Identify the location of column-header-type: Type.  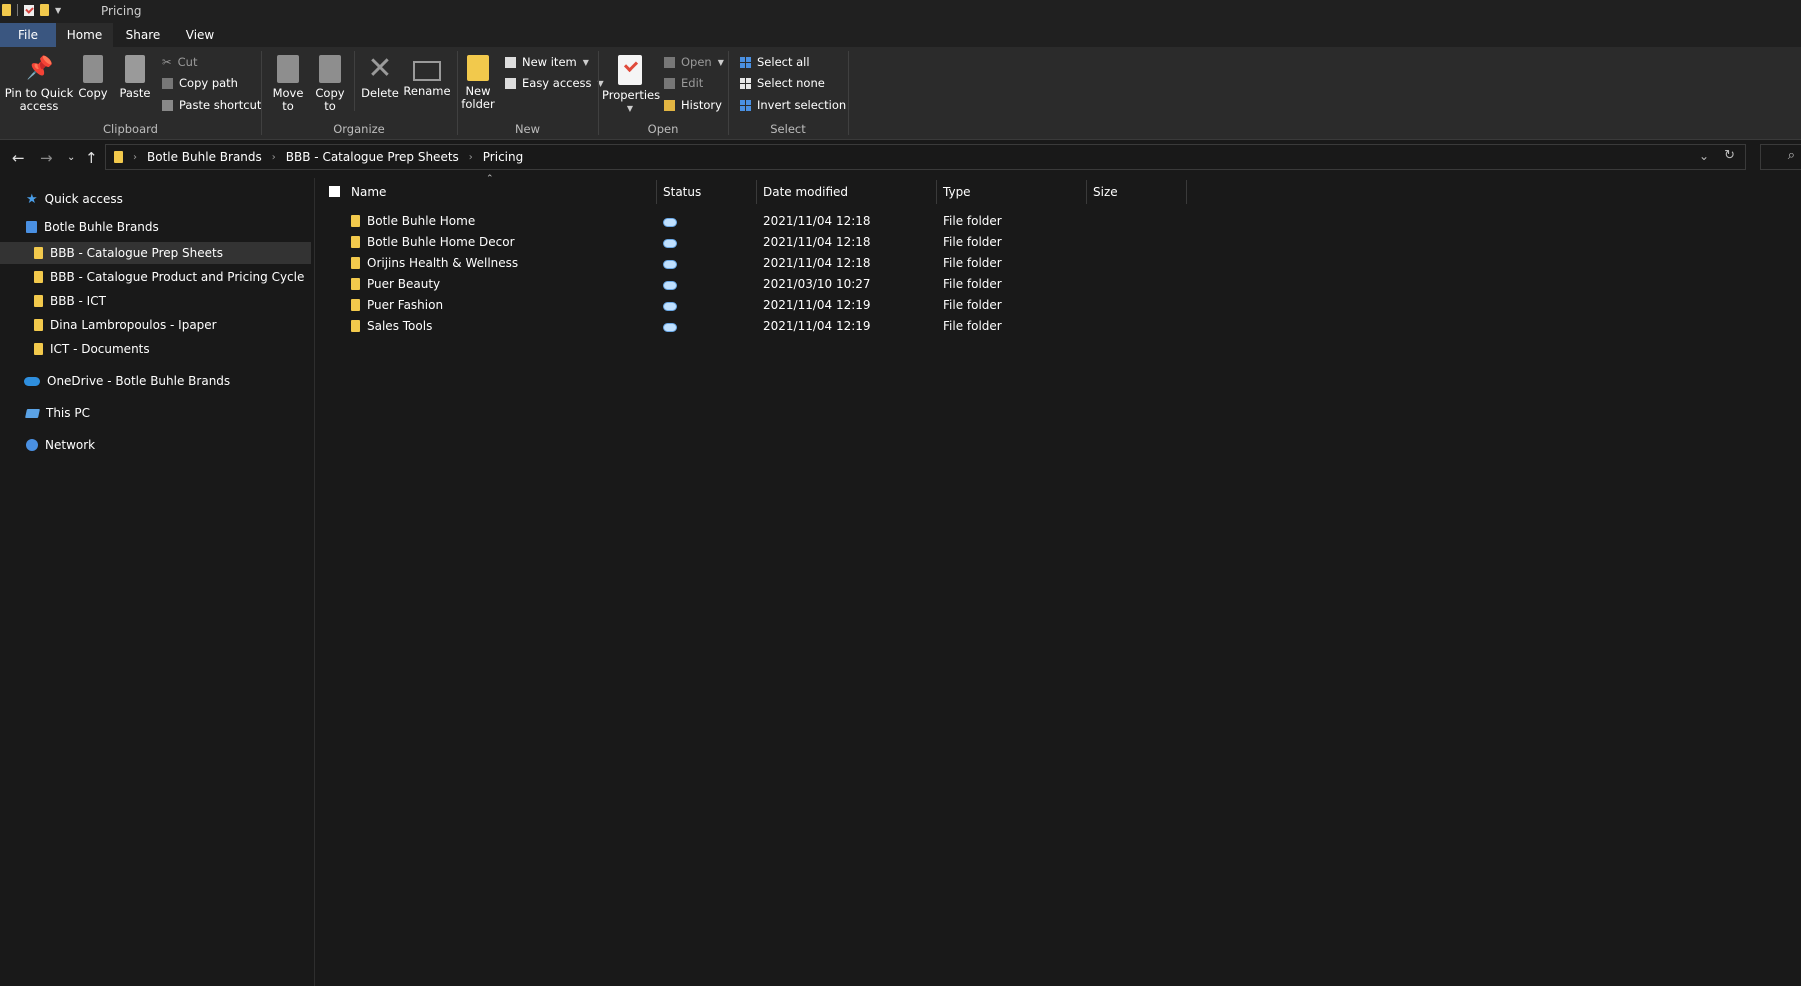
(1013, 192).